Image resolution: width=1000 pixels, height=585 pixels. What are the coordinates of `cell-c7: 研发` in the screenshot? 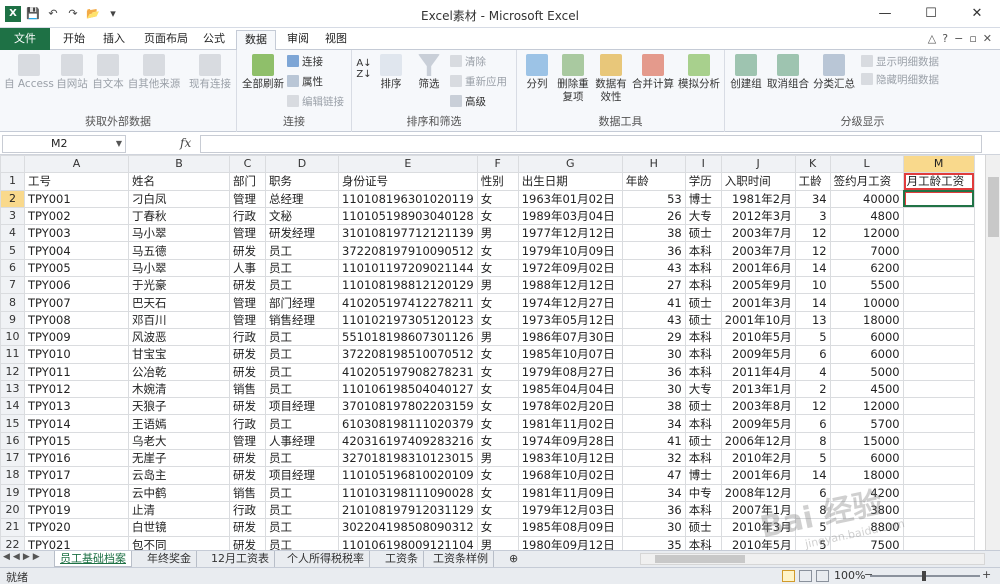 It's located at (247, 285).